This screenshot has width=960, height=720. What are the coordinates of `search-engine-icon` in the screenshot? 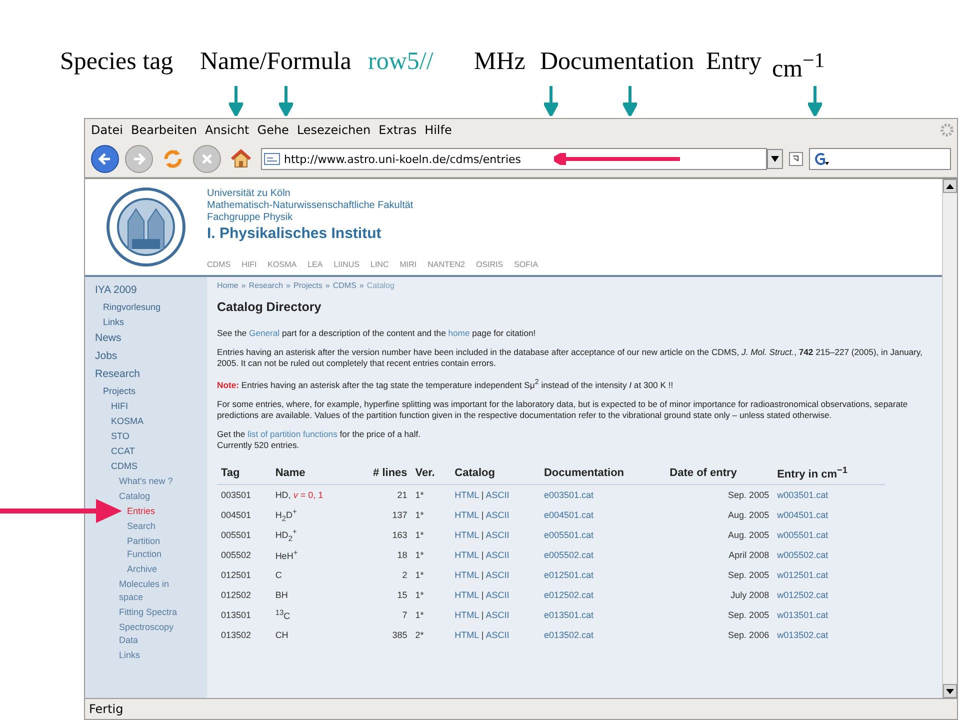 It's located at (821, 159).